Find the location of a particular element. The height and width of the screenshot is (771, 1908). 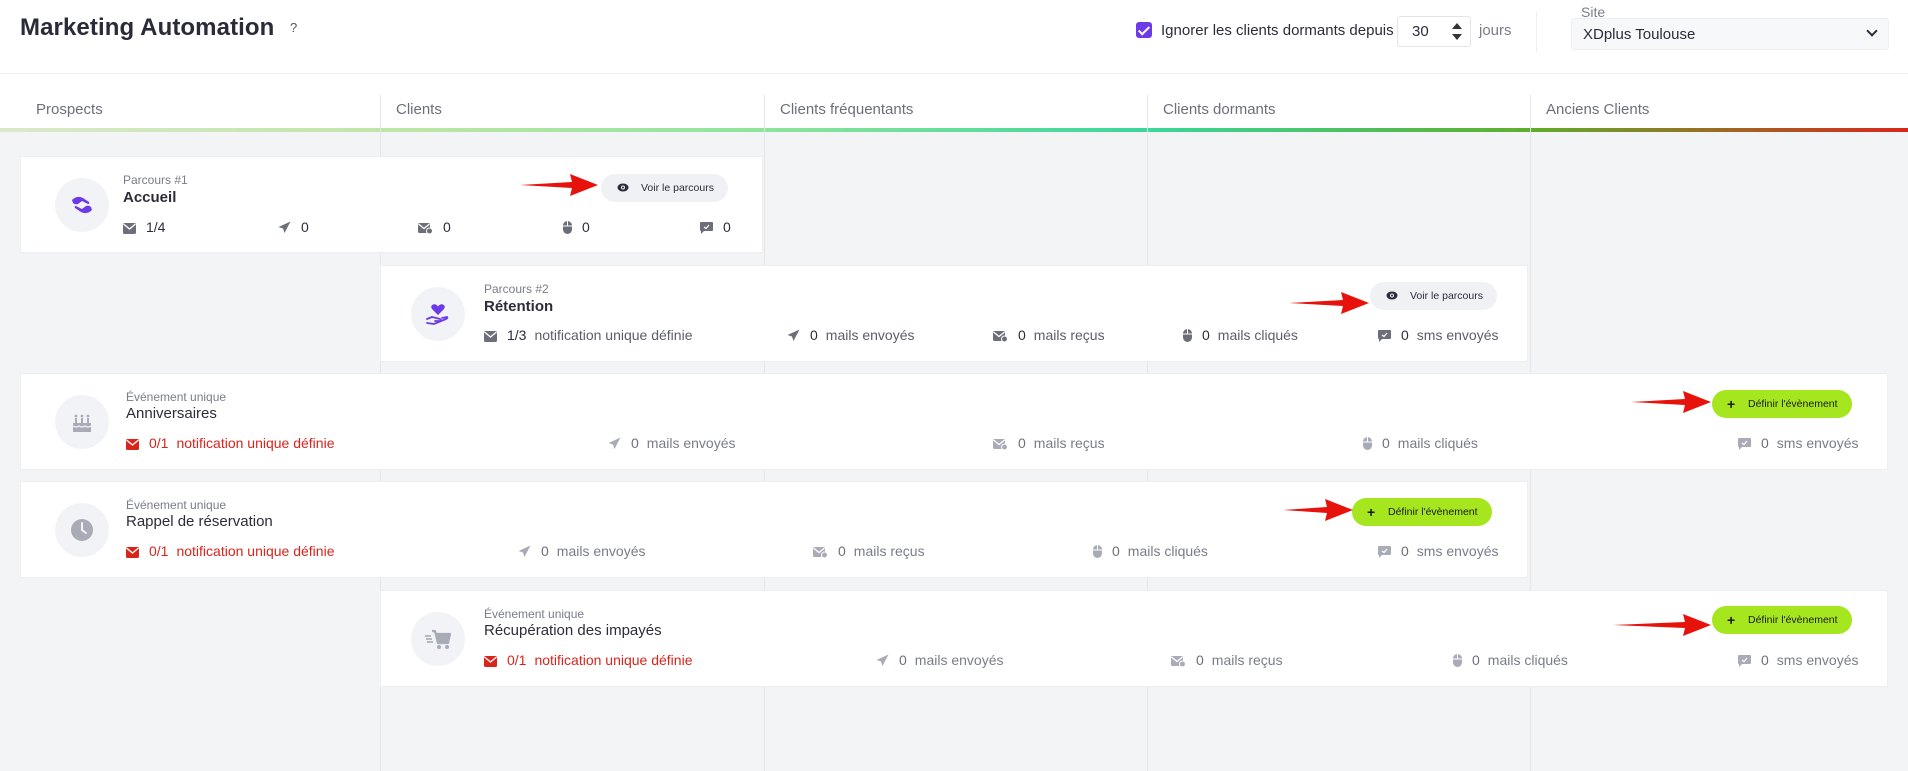

handshake-icon is located at coordinates (82, 205).